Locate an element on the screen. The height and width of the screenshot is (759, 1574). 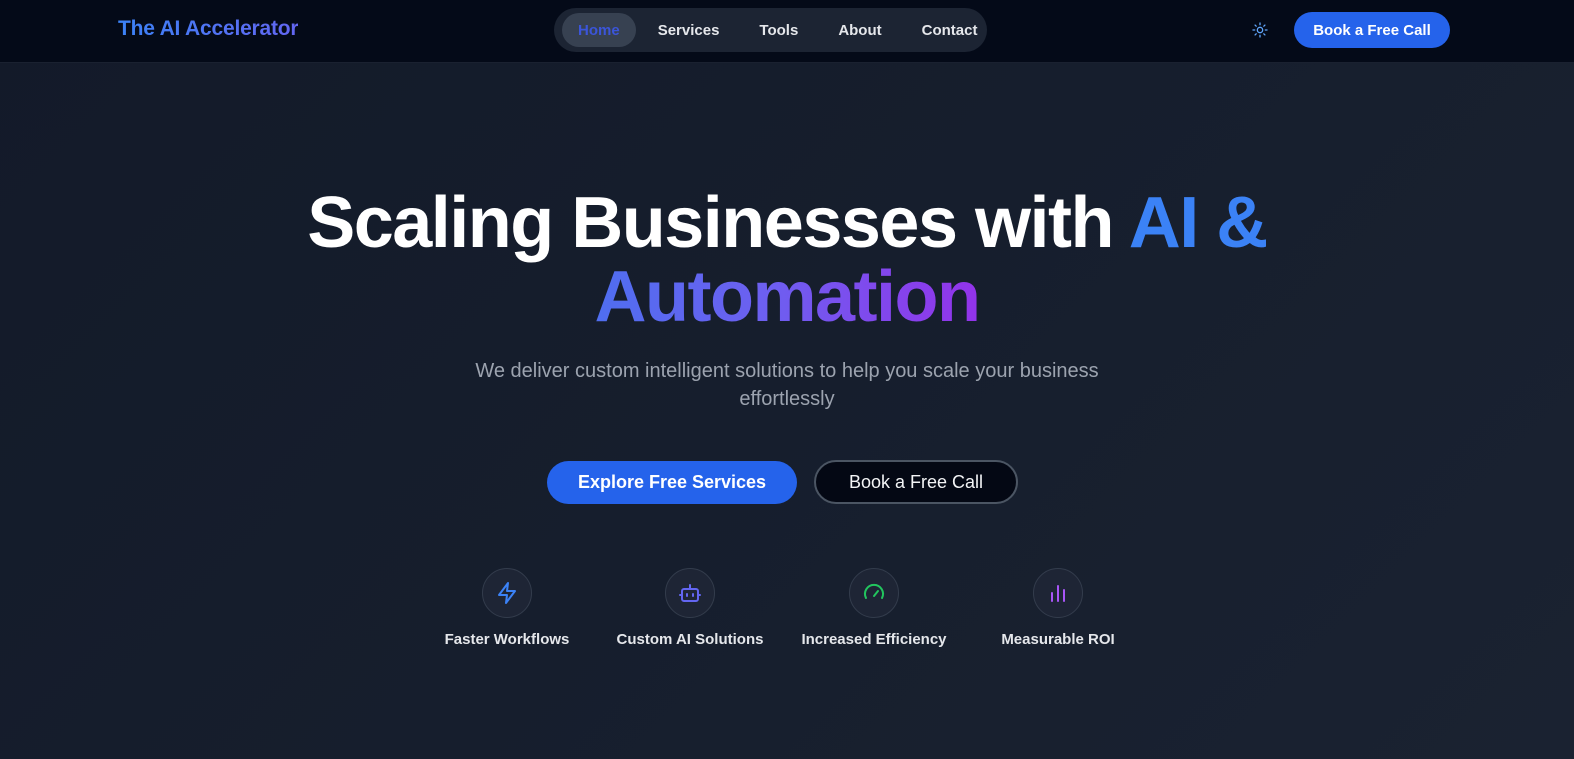
main-nav: Home Services Tools About Contact is located at coordinates (770, 30).